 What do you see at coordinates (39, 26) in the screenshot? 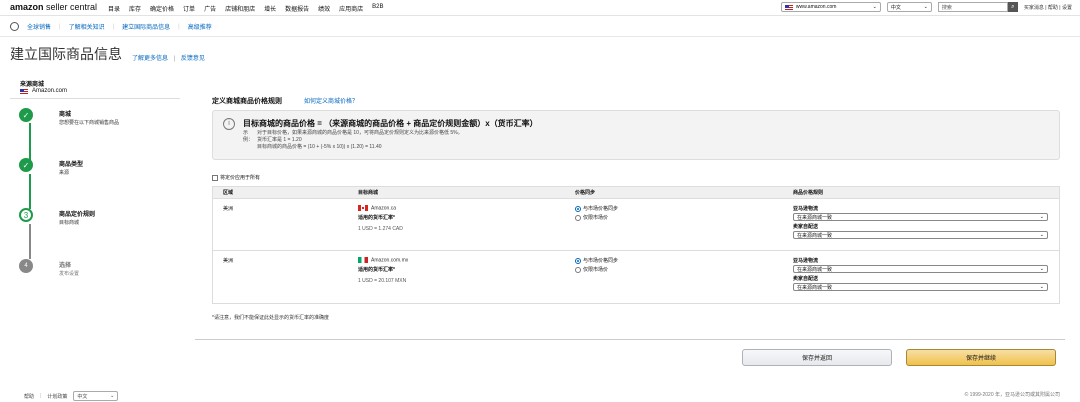
I see `subnav-global-selling: 全球销售` at bounding box center [39, 26].